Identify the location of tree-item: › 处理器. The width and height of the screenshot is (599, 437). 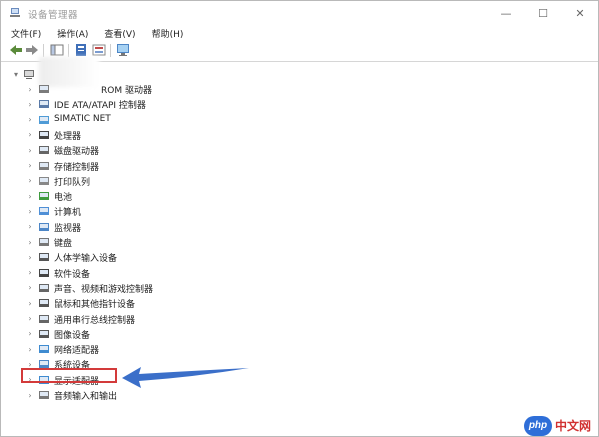
(281, 135).